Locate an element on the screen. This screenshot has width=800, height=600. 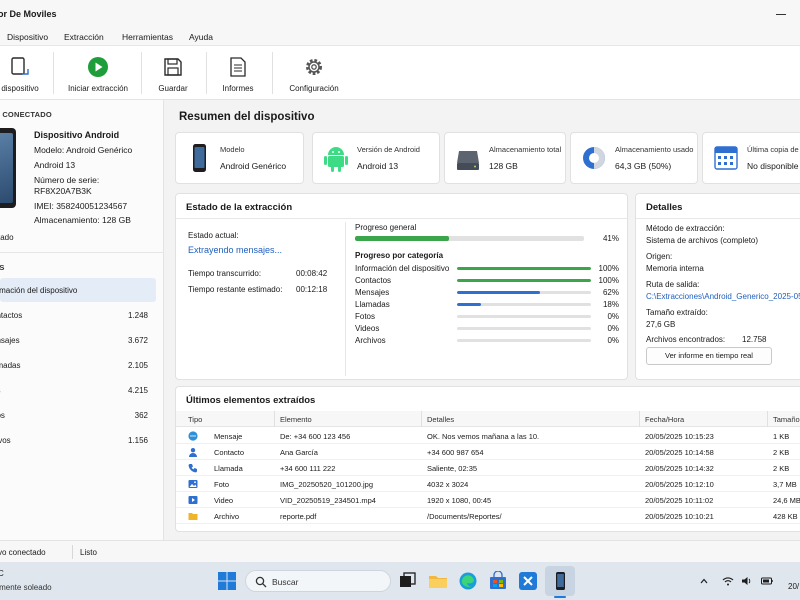
taskbar: C ormente soleado Buscar is located at coordinates (400, 581).